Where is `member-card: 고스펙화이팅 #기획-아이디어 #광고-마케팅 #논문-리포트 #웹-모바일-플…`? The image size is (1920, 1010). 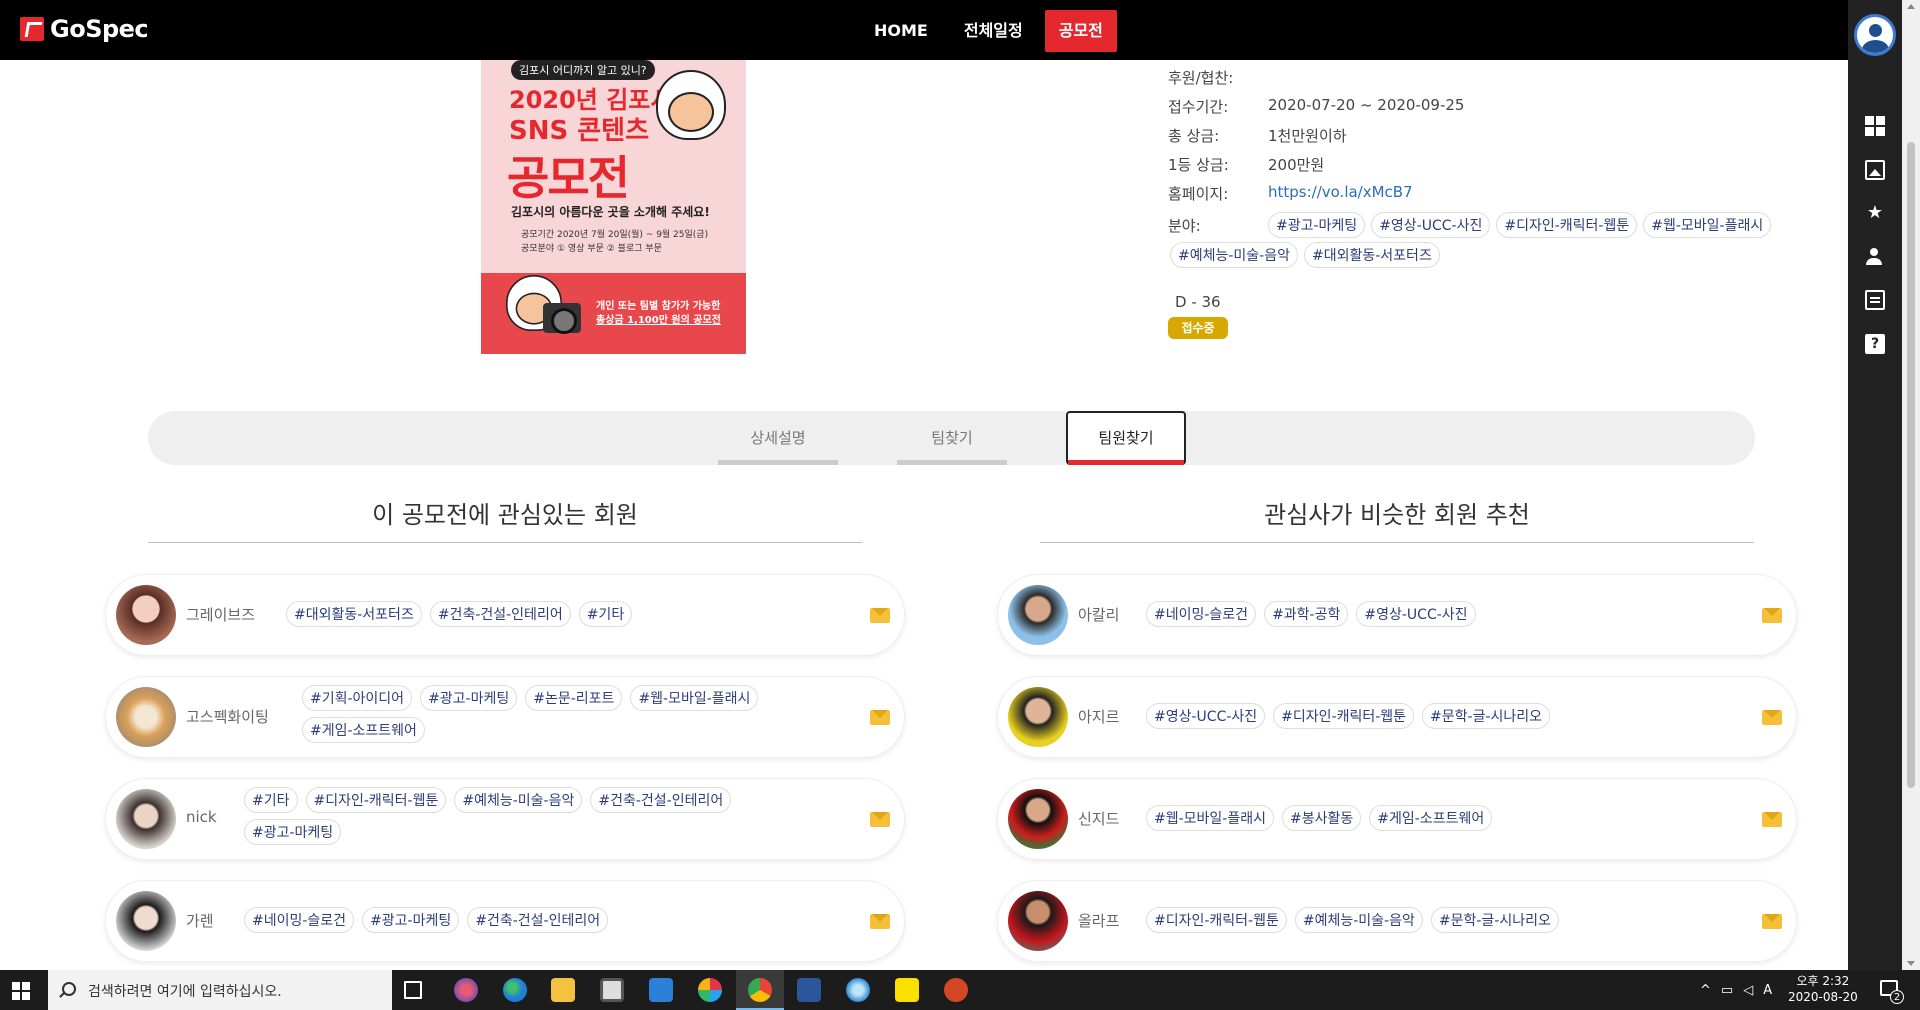
member-card: 고스펙화이팅 #기획-아이디어 #광고-마케팅 #논문-리포트 #웹-모바일-플… is located at coordinates (505, 717).